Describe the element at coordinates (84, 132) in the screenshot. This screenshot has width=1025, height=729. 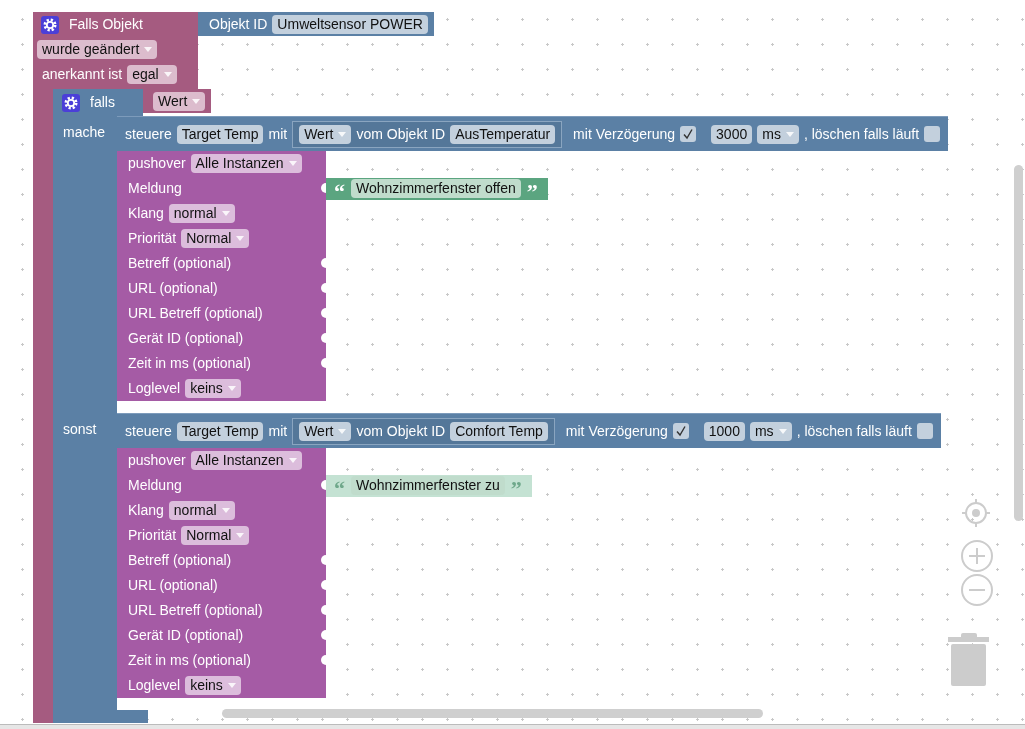
I see `block-label: mache` at that location.